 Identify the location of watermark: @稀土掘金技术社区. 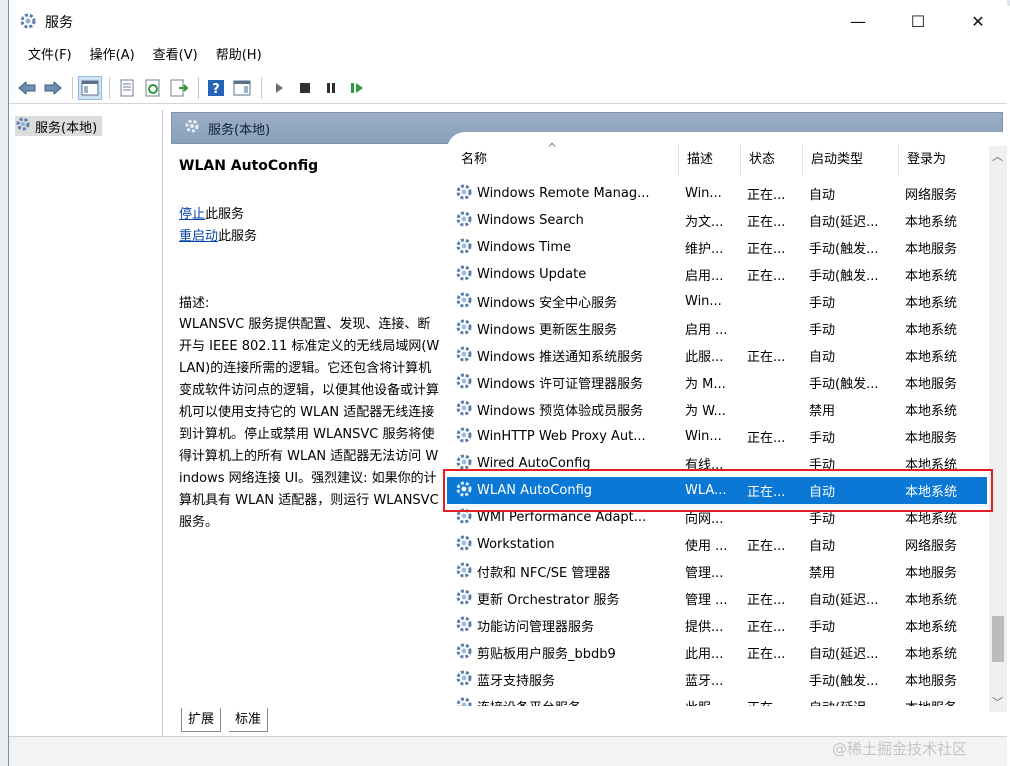
(900, 749).